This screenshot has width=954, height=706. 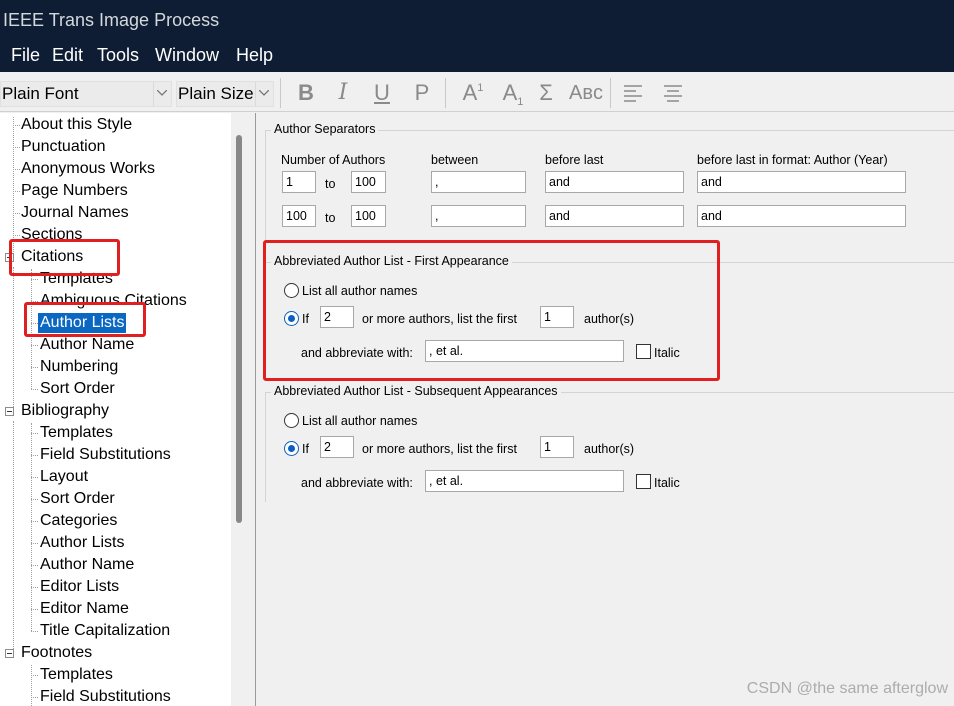 I want to click on abbreviate-with-label: and abbreviate with:, so click(x=357, y=353).